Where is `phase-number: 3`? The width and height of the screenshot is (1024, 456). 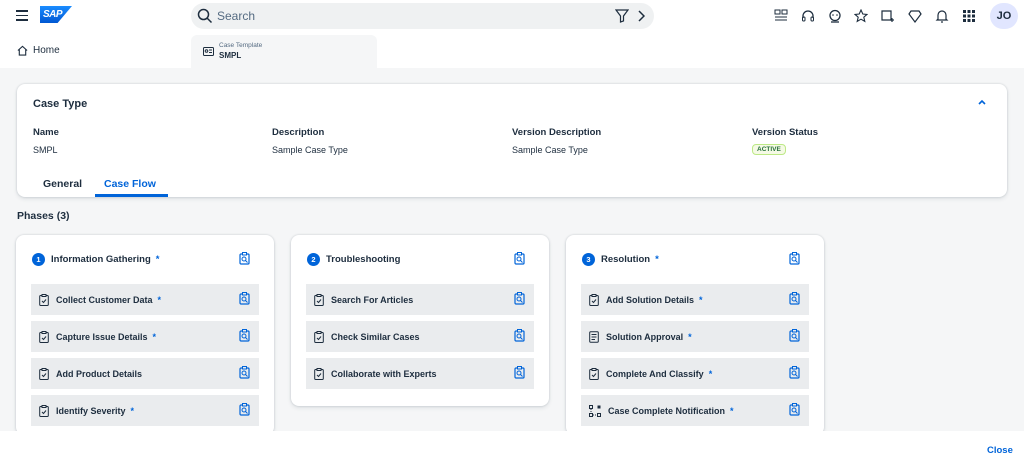 phase-number: 3 is located at coordinates (588, 259).